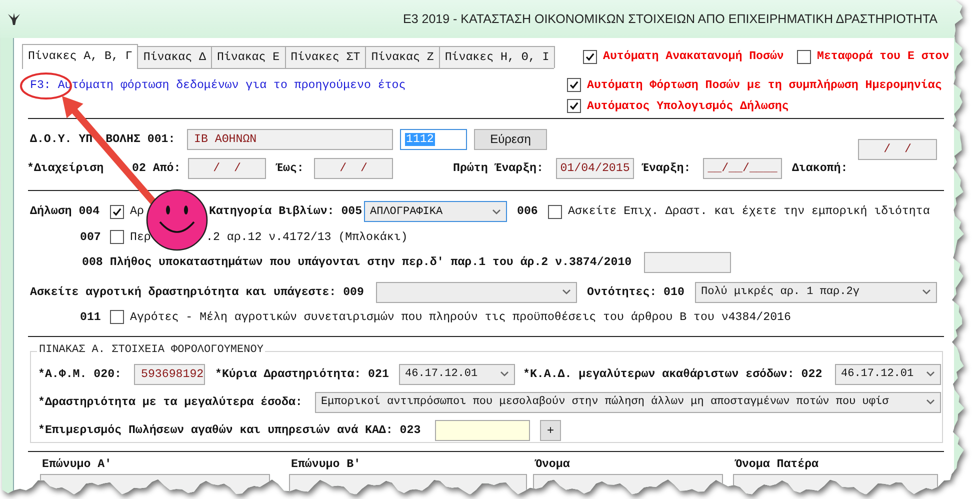  What do you see at coordinates (229, 430) in the screenshot?
I see `label: *Επιμερισμός Πωλήσεων αγαθών και υπηρεσιών ανά ΚΑΔ: 023` at bounding box center [229, 430].